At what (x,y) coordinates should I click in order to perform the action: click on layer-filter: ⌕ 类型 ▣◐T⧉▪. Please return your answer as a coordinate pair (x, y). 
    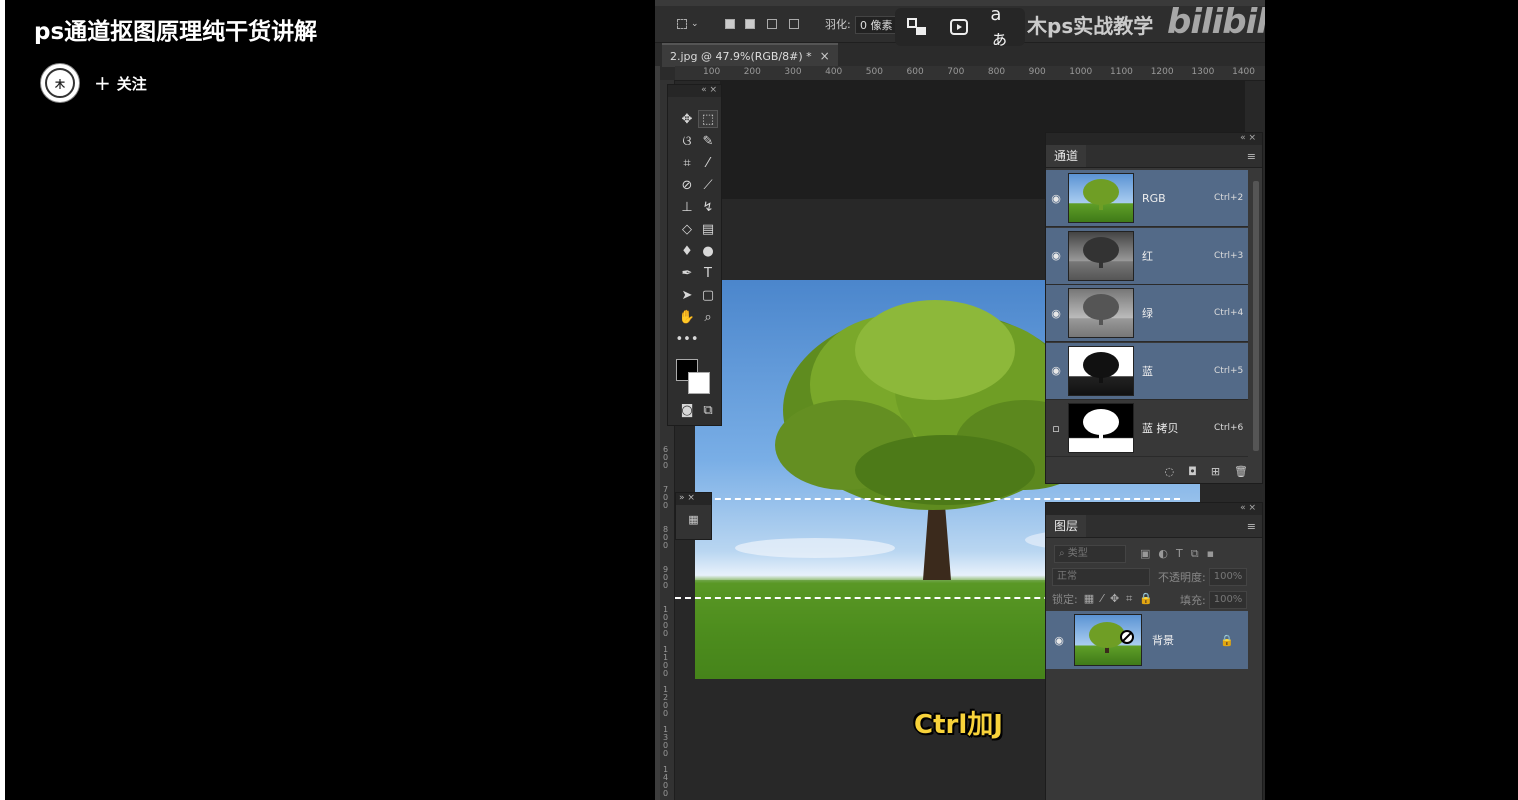
    Looking at the image, I should click on (1138, 554).